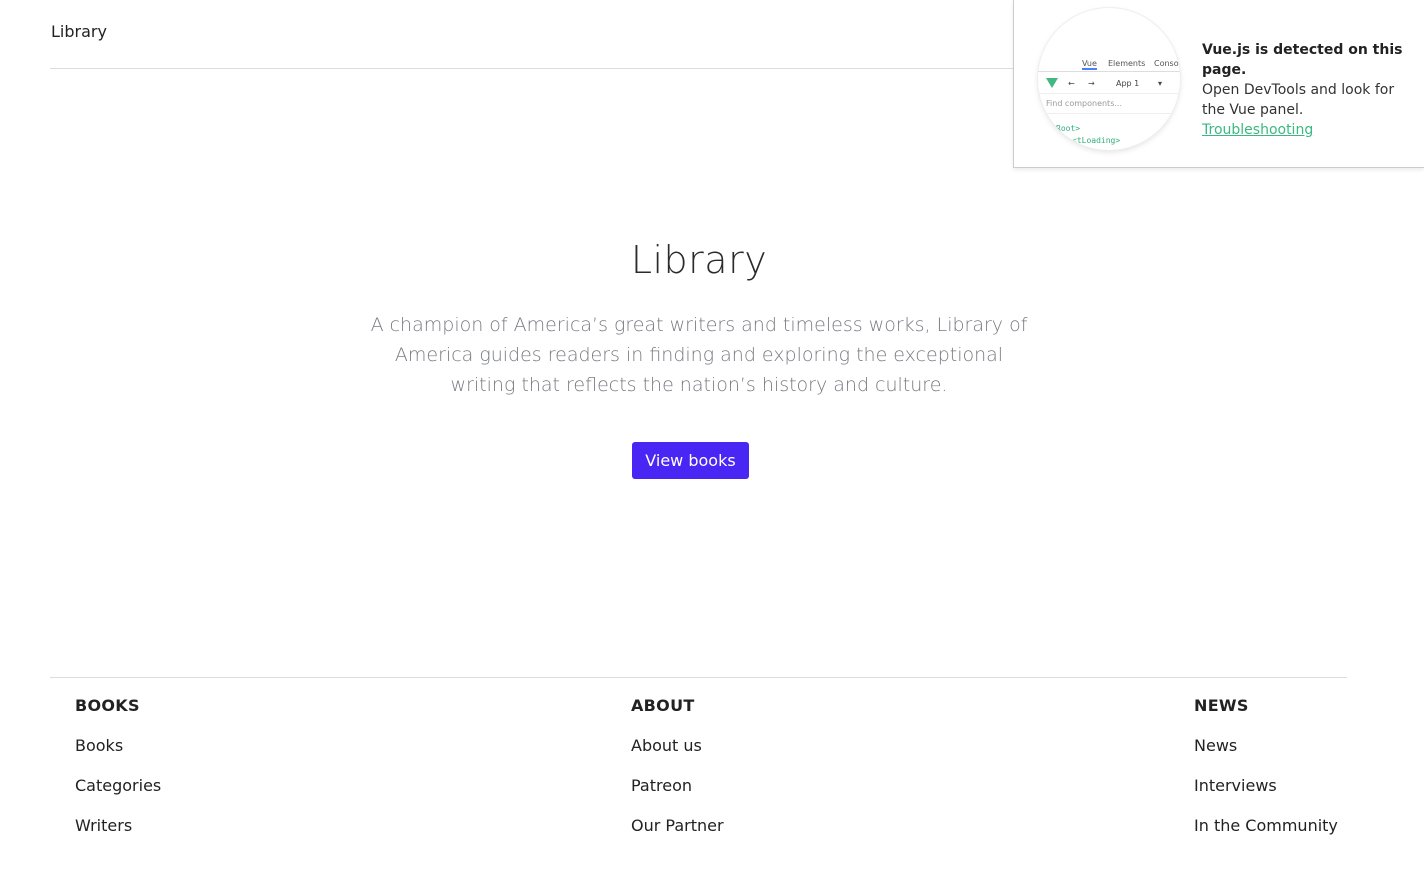 The width and height of the screenshot is (1424, 880). What do you see at coordinates (1071, 83) in the screenshot?
I see `back-arrow-icon: ←` at bounding box center [1071, 83].